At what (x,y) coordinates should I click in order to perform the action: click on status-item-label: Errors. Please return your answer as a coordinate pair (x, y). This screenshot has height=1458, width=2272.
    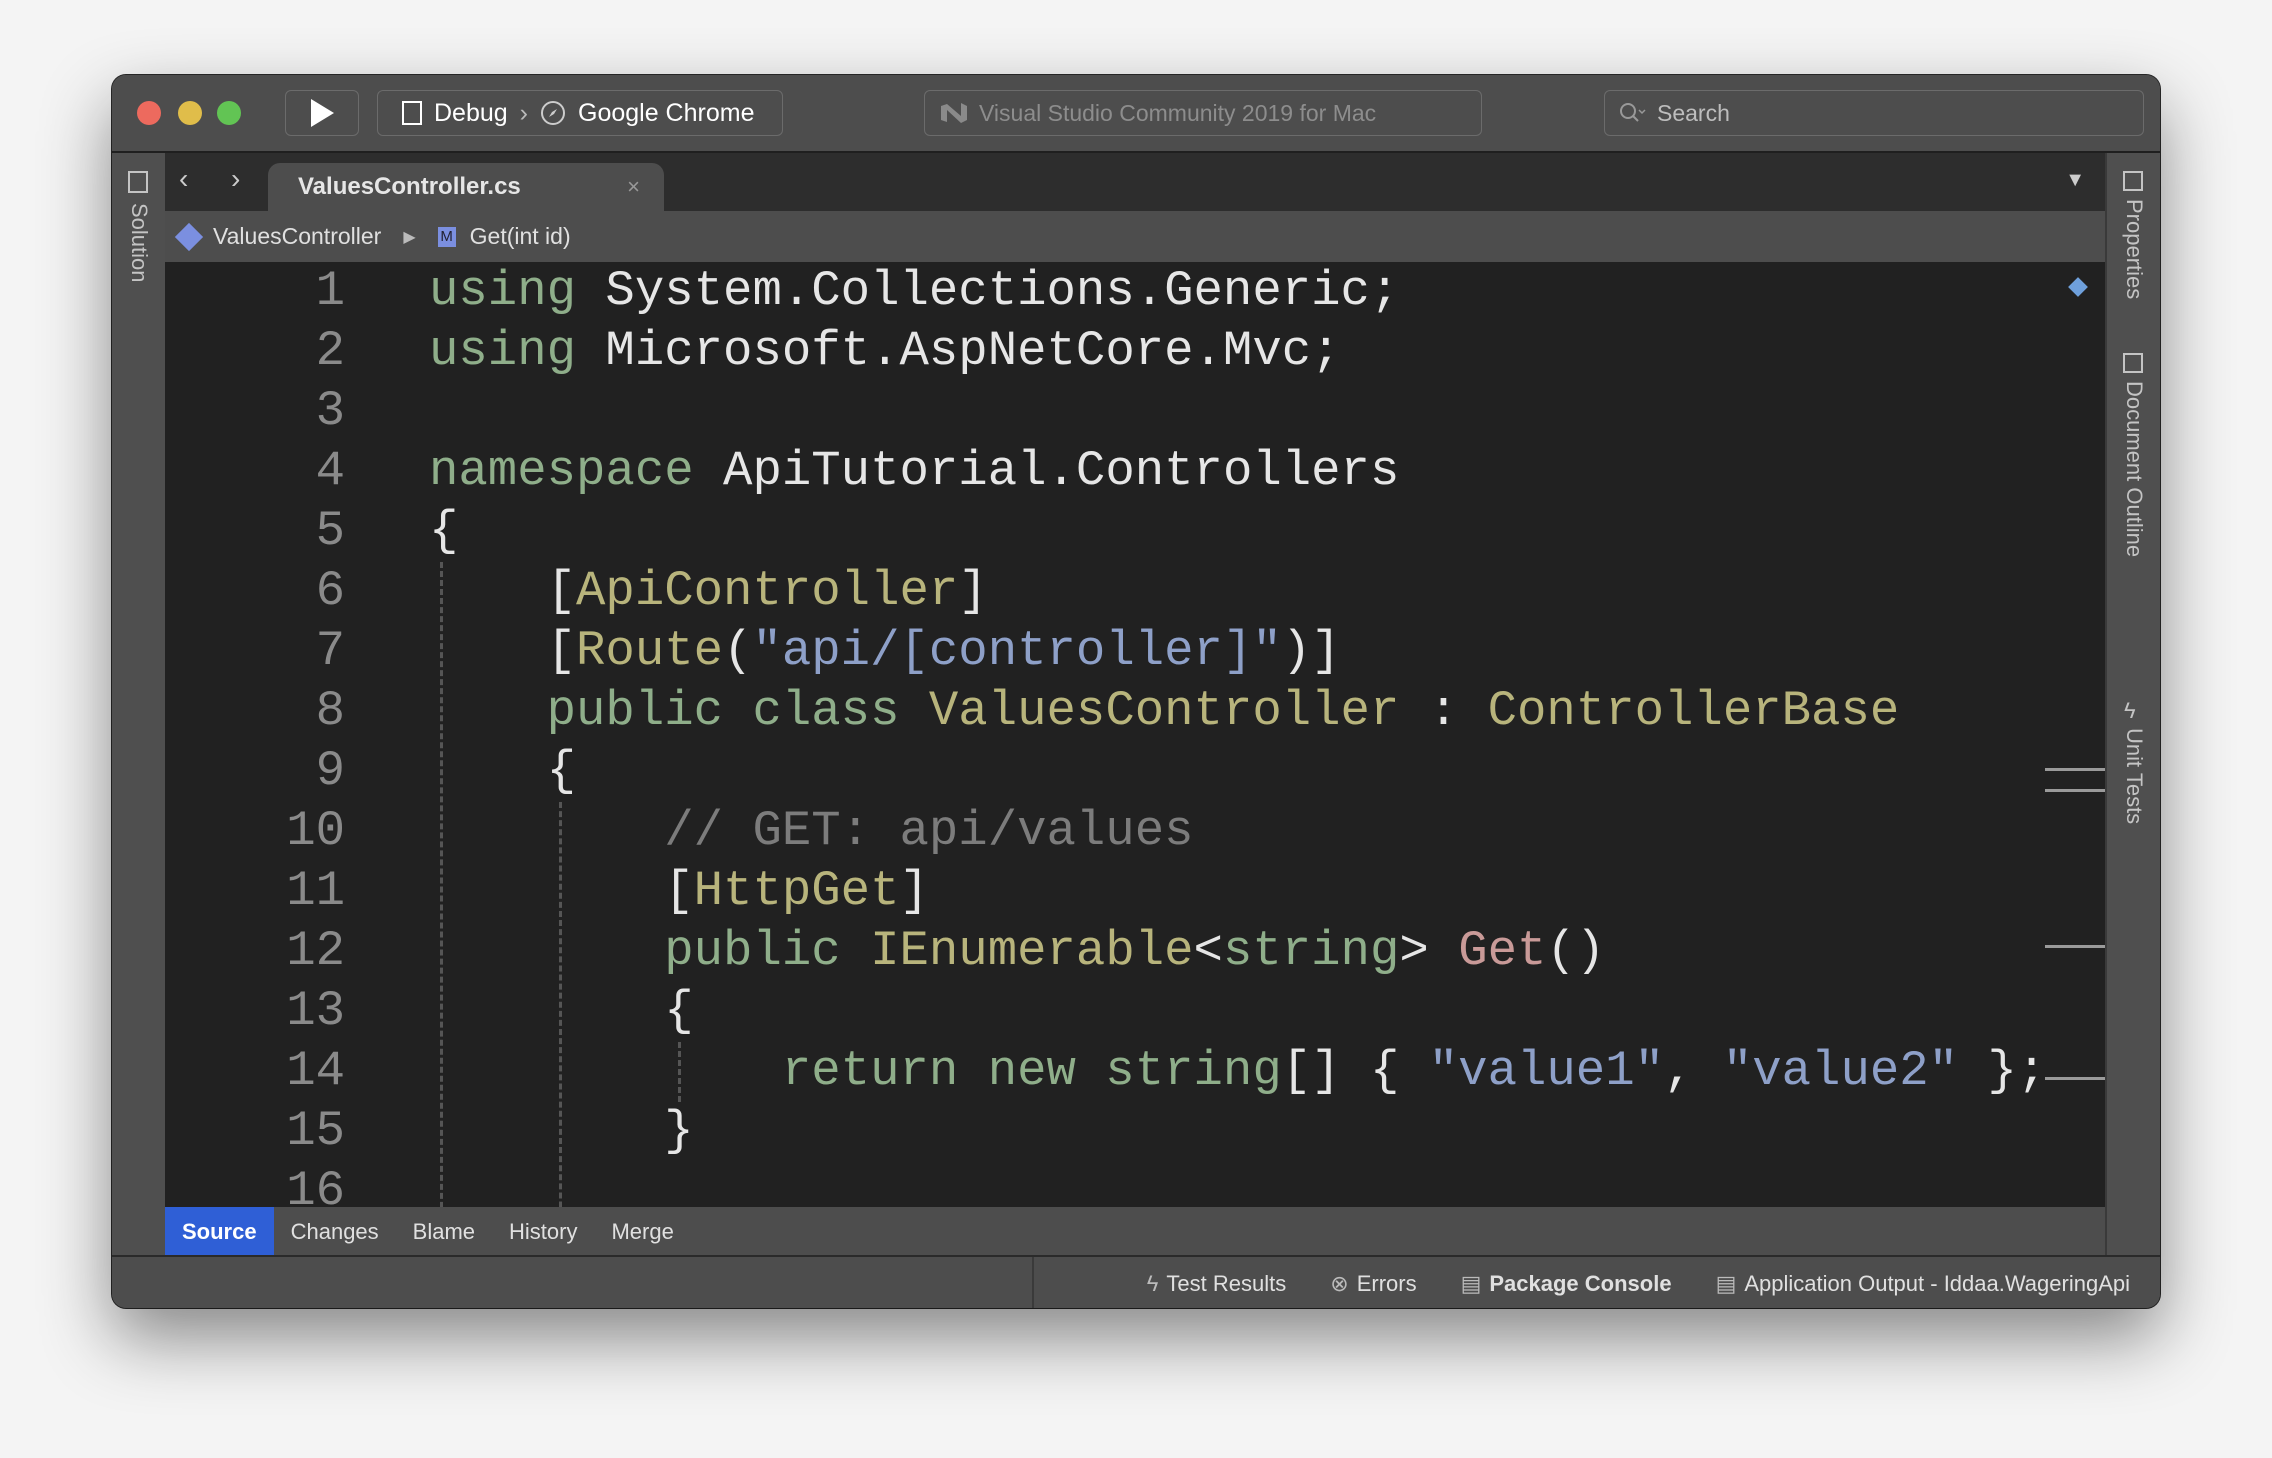
    Looking at the image, I should click on (1386, 1283).